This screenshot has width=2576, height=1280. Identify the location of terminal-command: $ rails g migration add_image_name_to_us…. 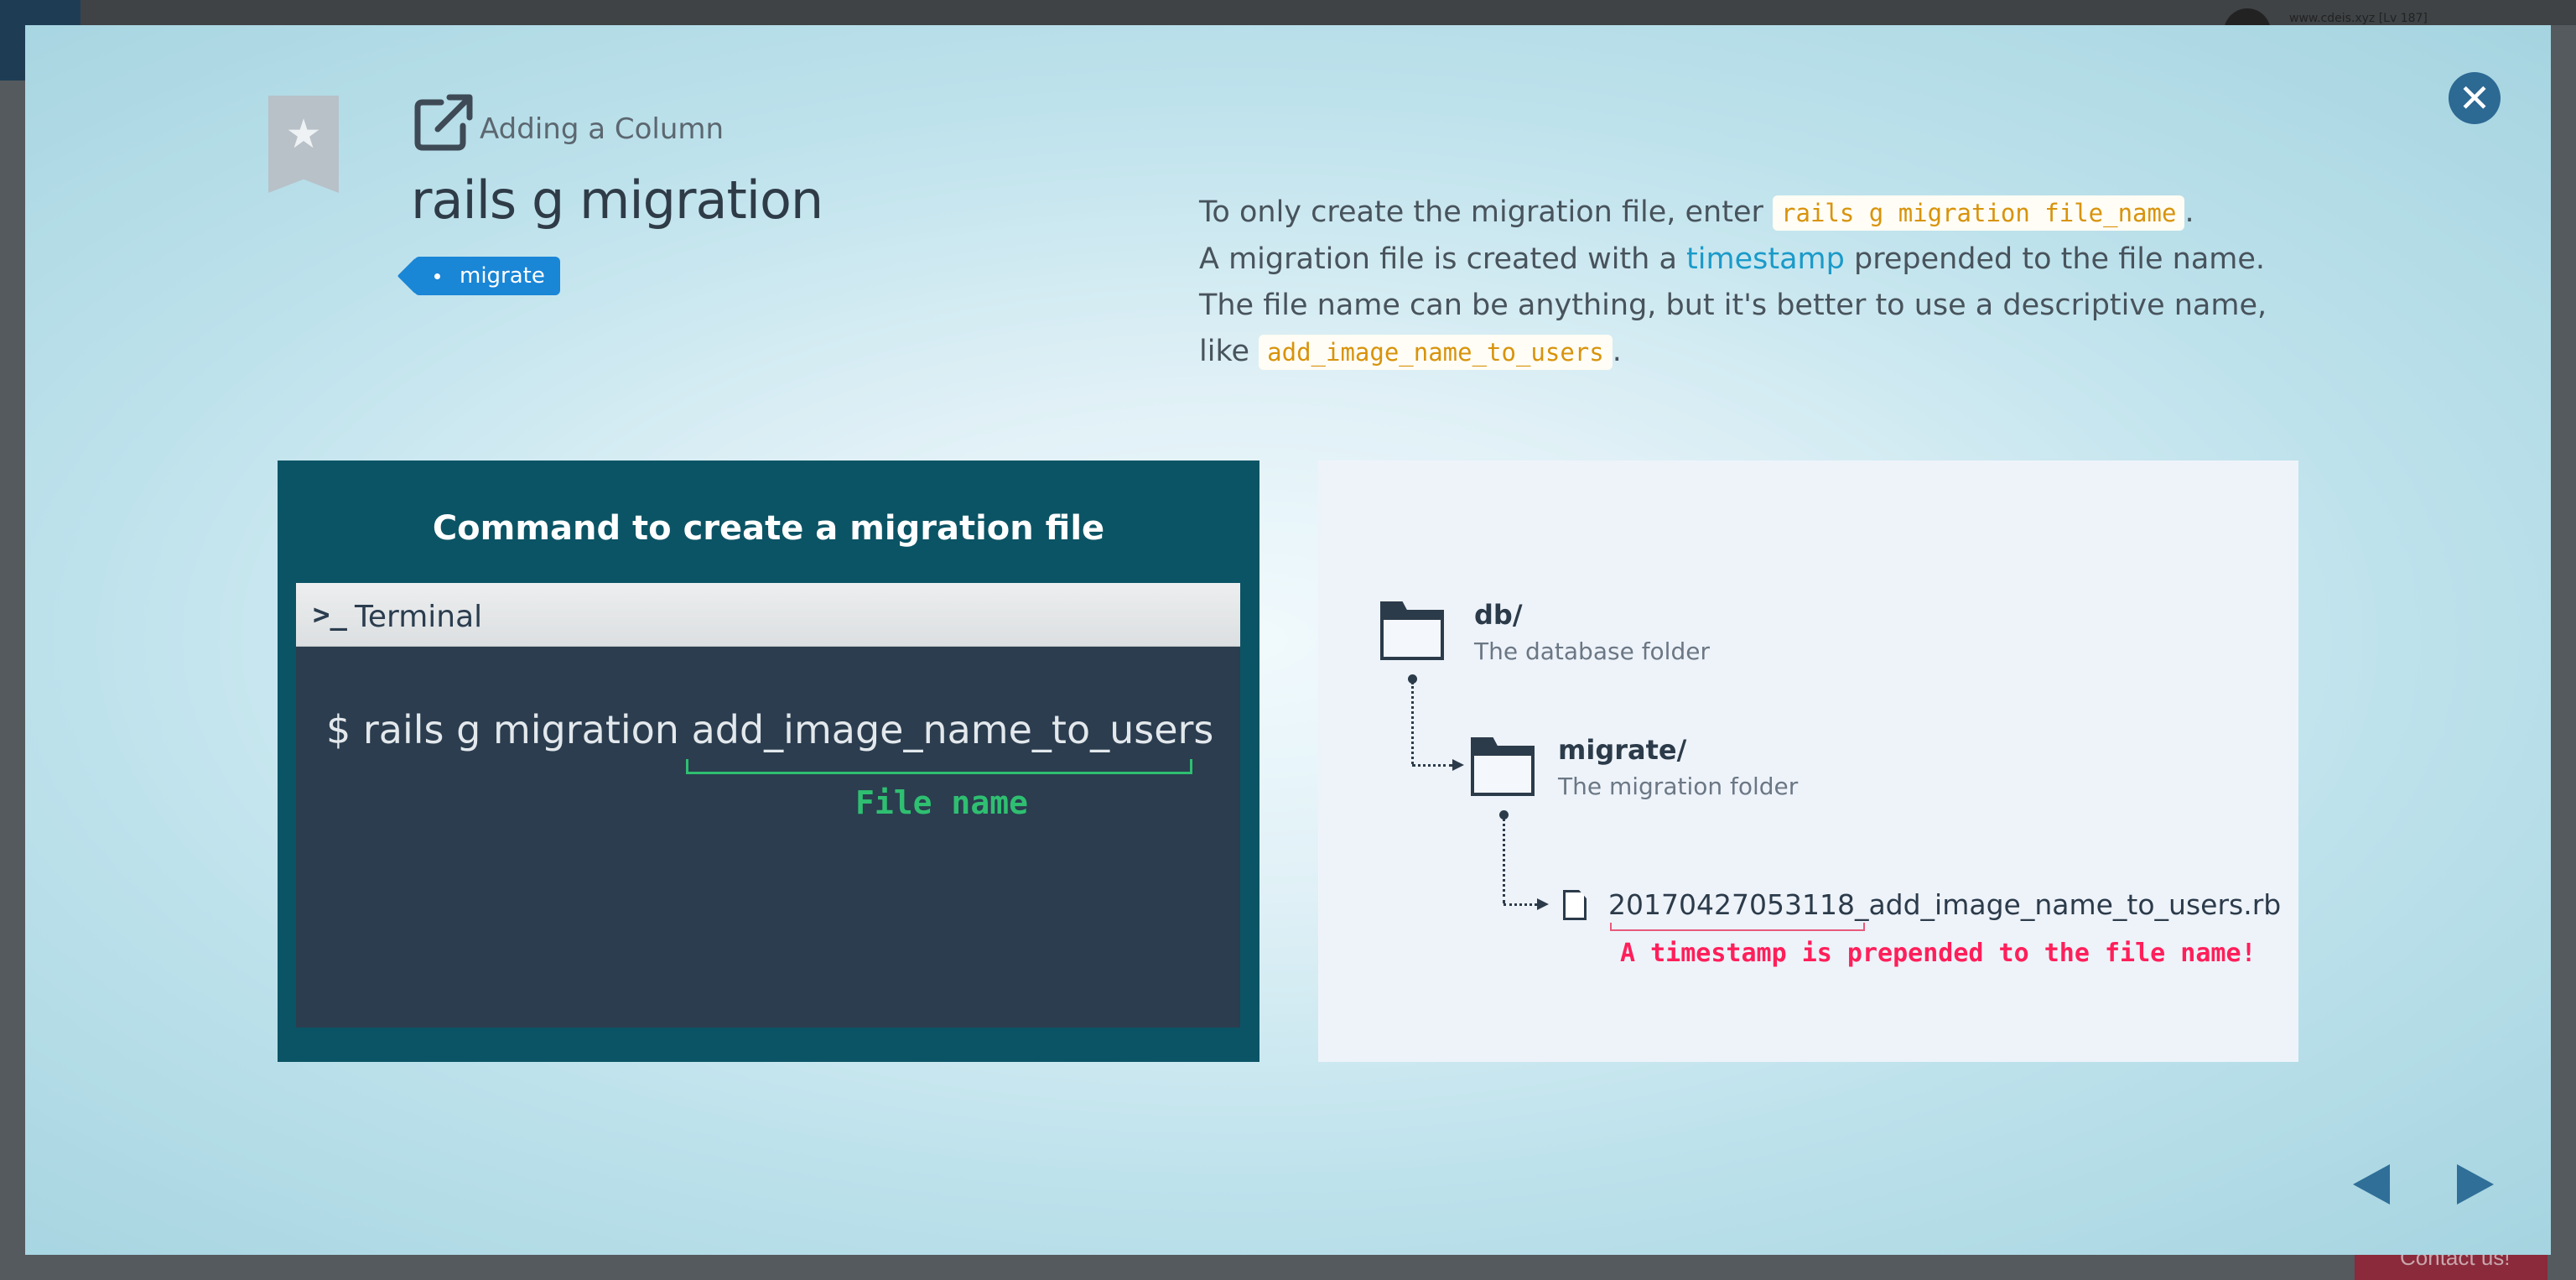
(770, 729).